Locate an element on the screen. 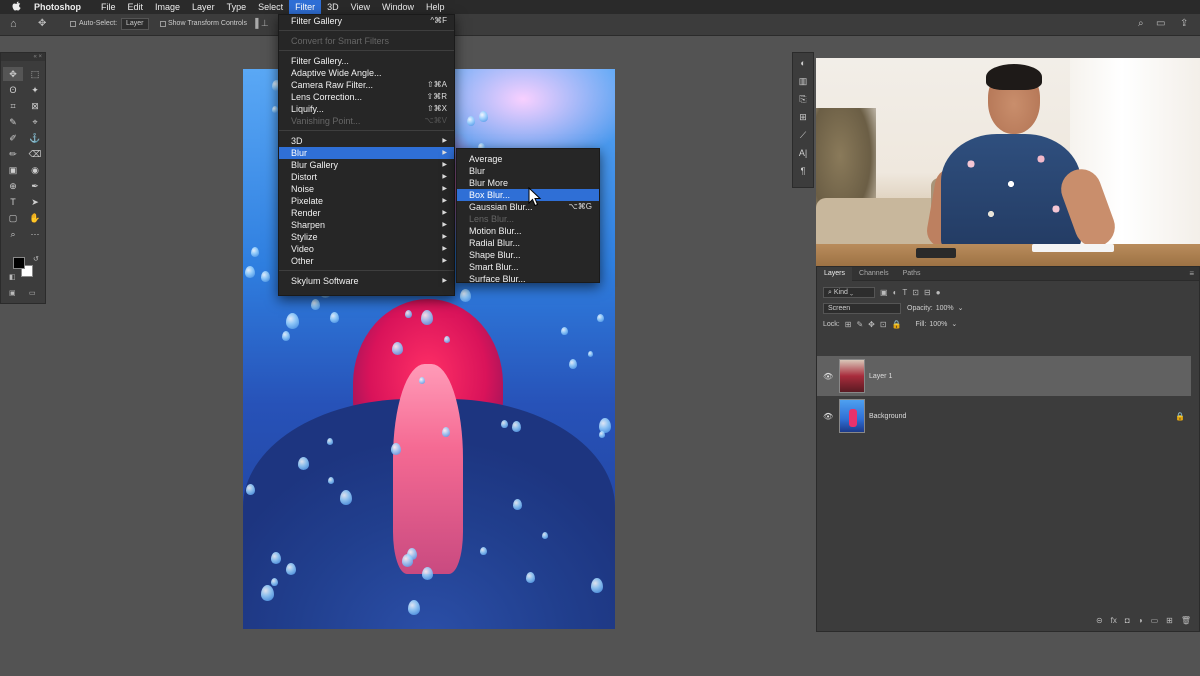 This screenshot has height=676, width=1200. new-layer-icon: ⊞ is located at coordinates (1169, 620).